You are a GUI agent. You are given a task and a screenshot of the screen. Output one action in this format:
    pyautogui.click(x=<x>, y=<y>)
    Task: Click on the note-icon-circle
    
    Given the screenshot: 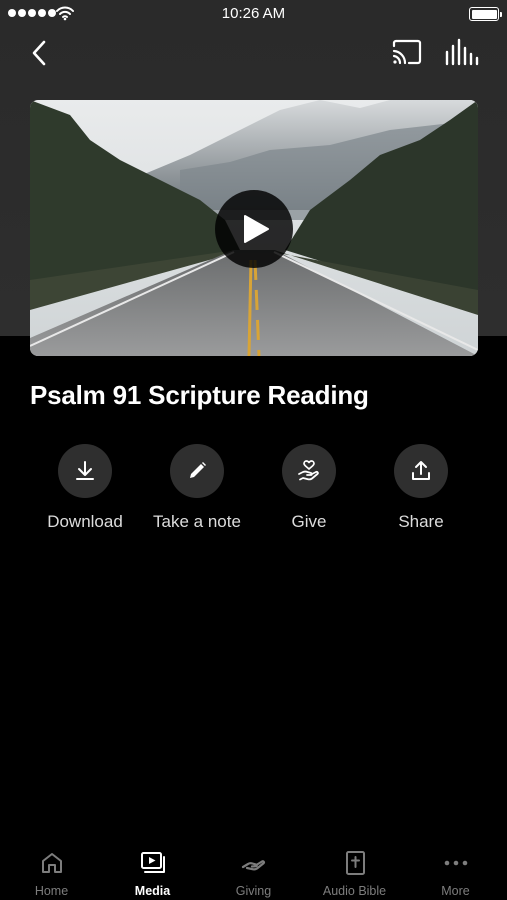 What is the action you would take?
    pyautogui.click(x=197, y=471)
    